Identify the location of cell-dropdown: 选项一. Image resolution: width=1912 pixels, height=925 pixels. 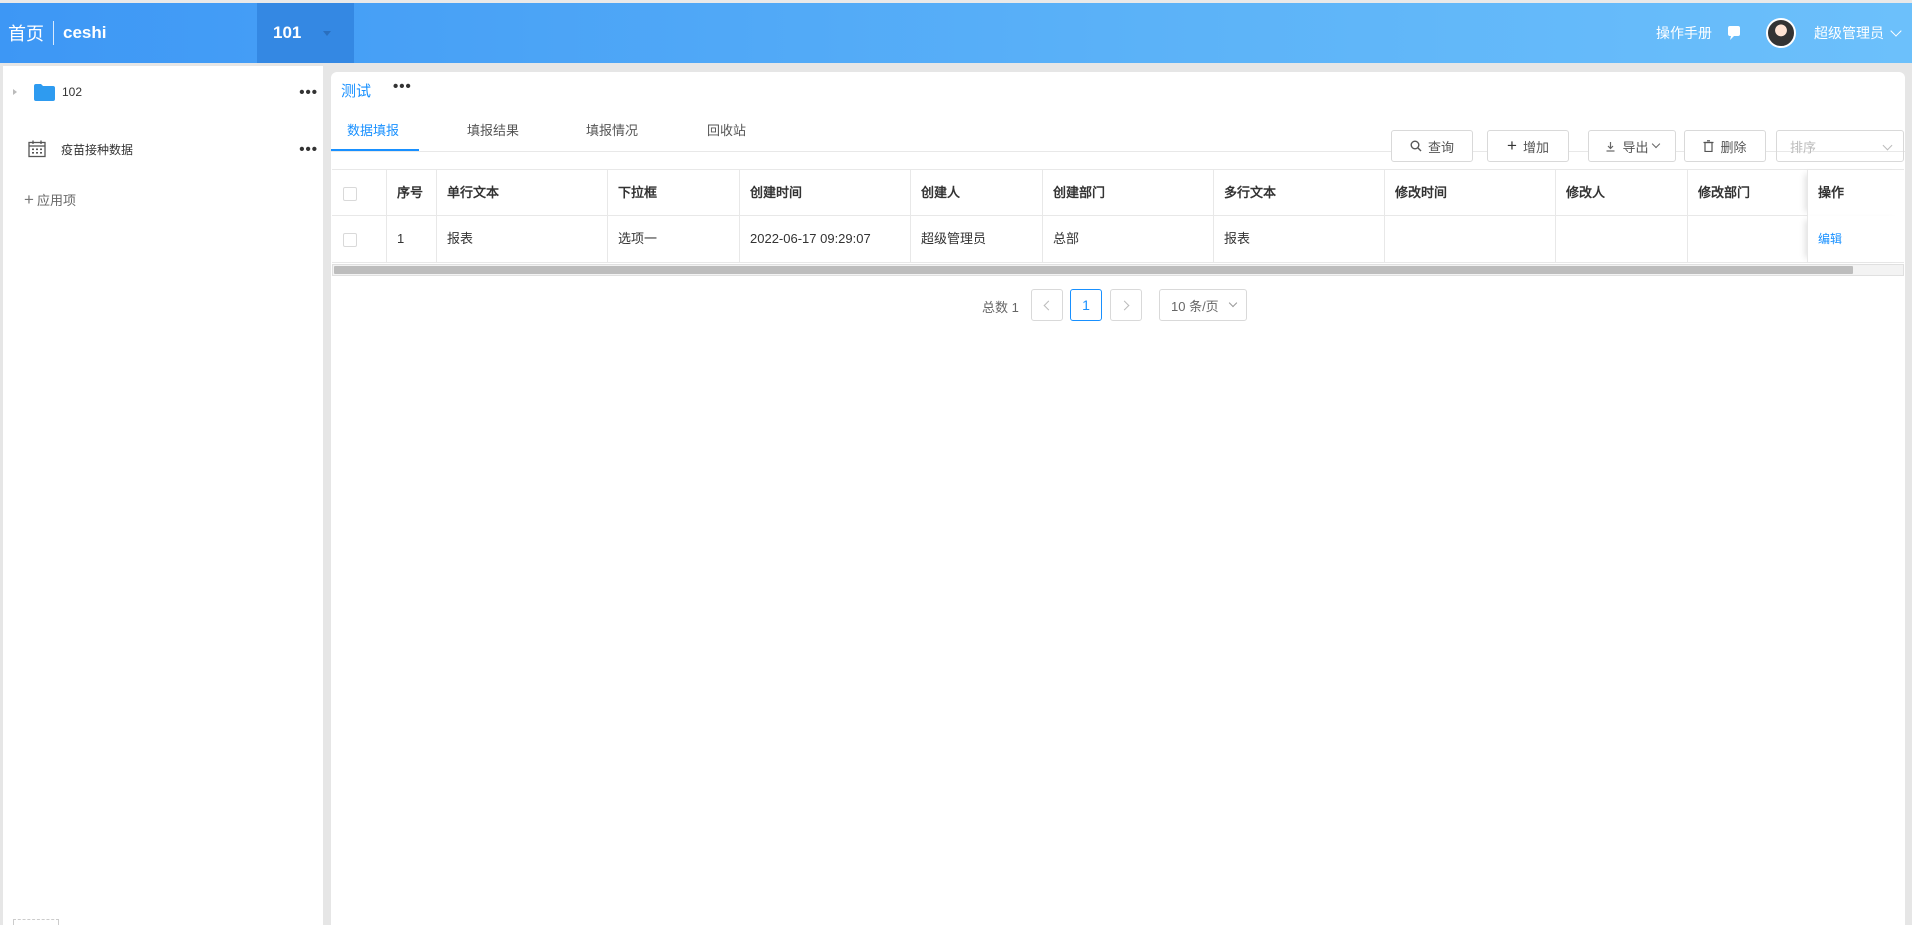
(673, 239).